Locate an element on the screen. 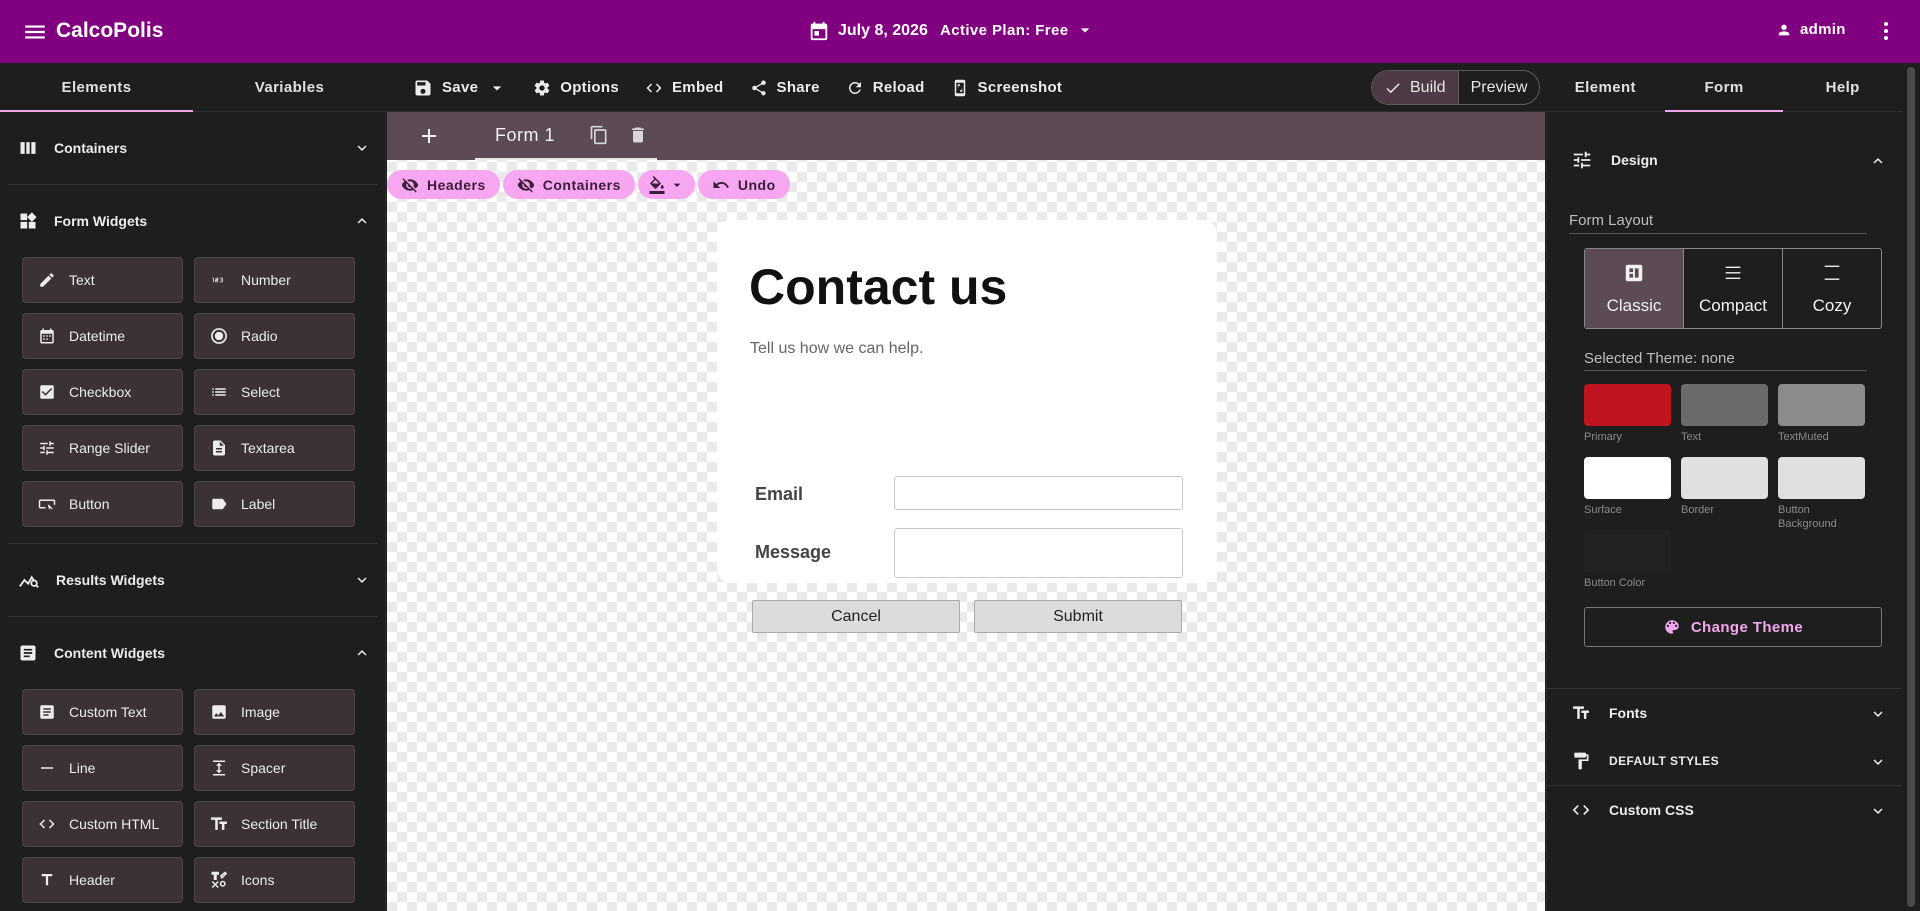 The image size is (1920, 911). options-label: Options is located at coordinates (589, 87).